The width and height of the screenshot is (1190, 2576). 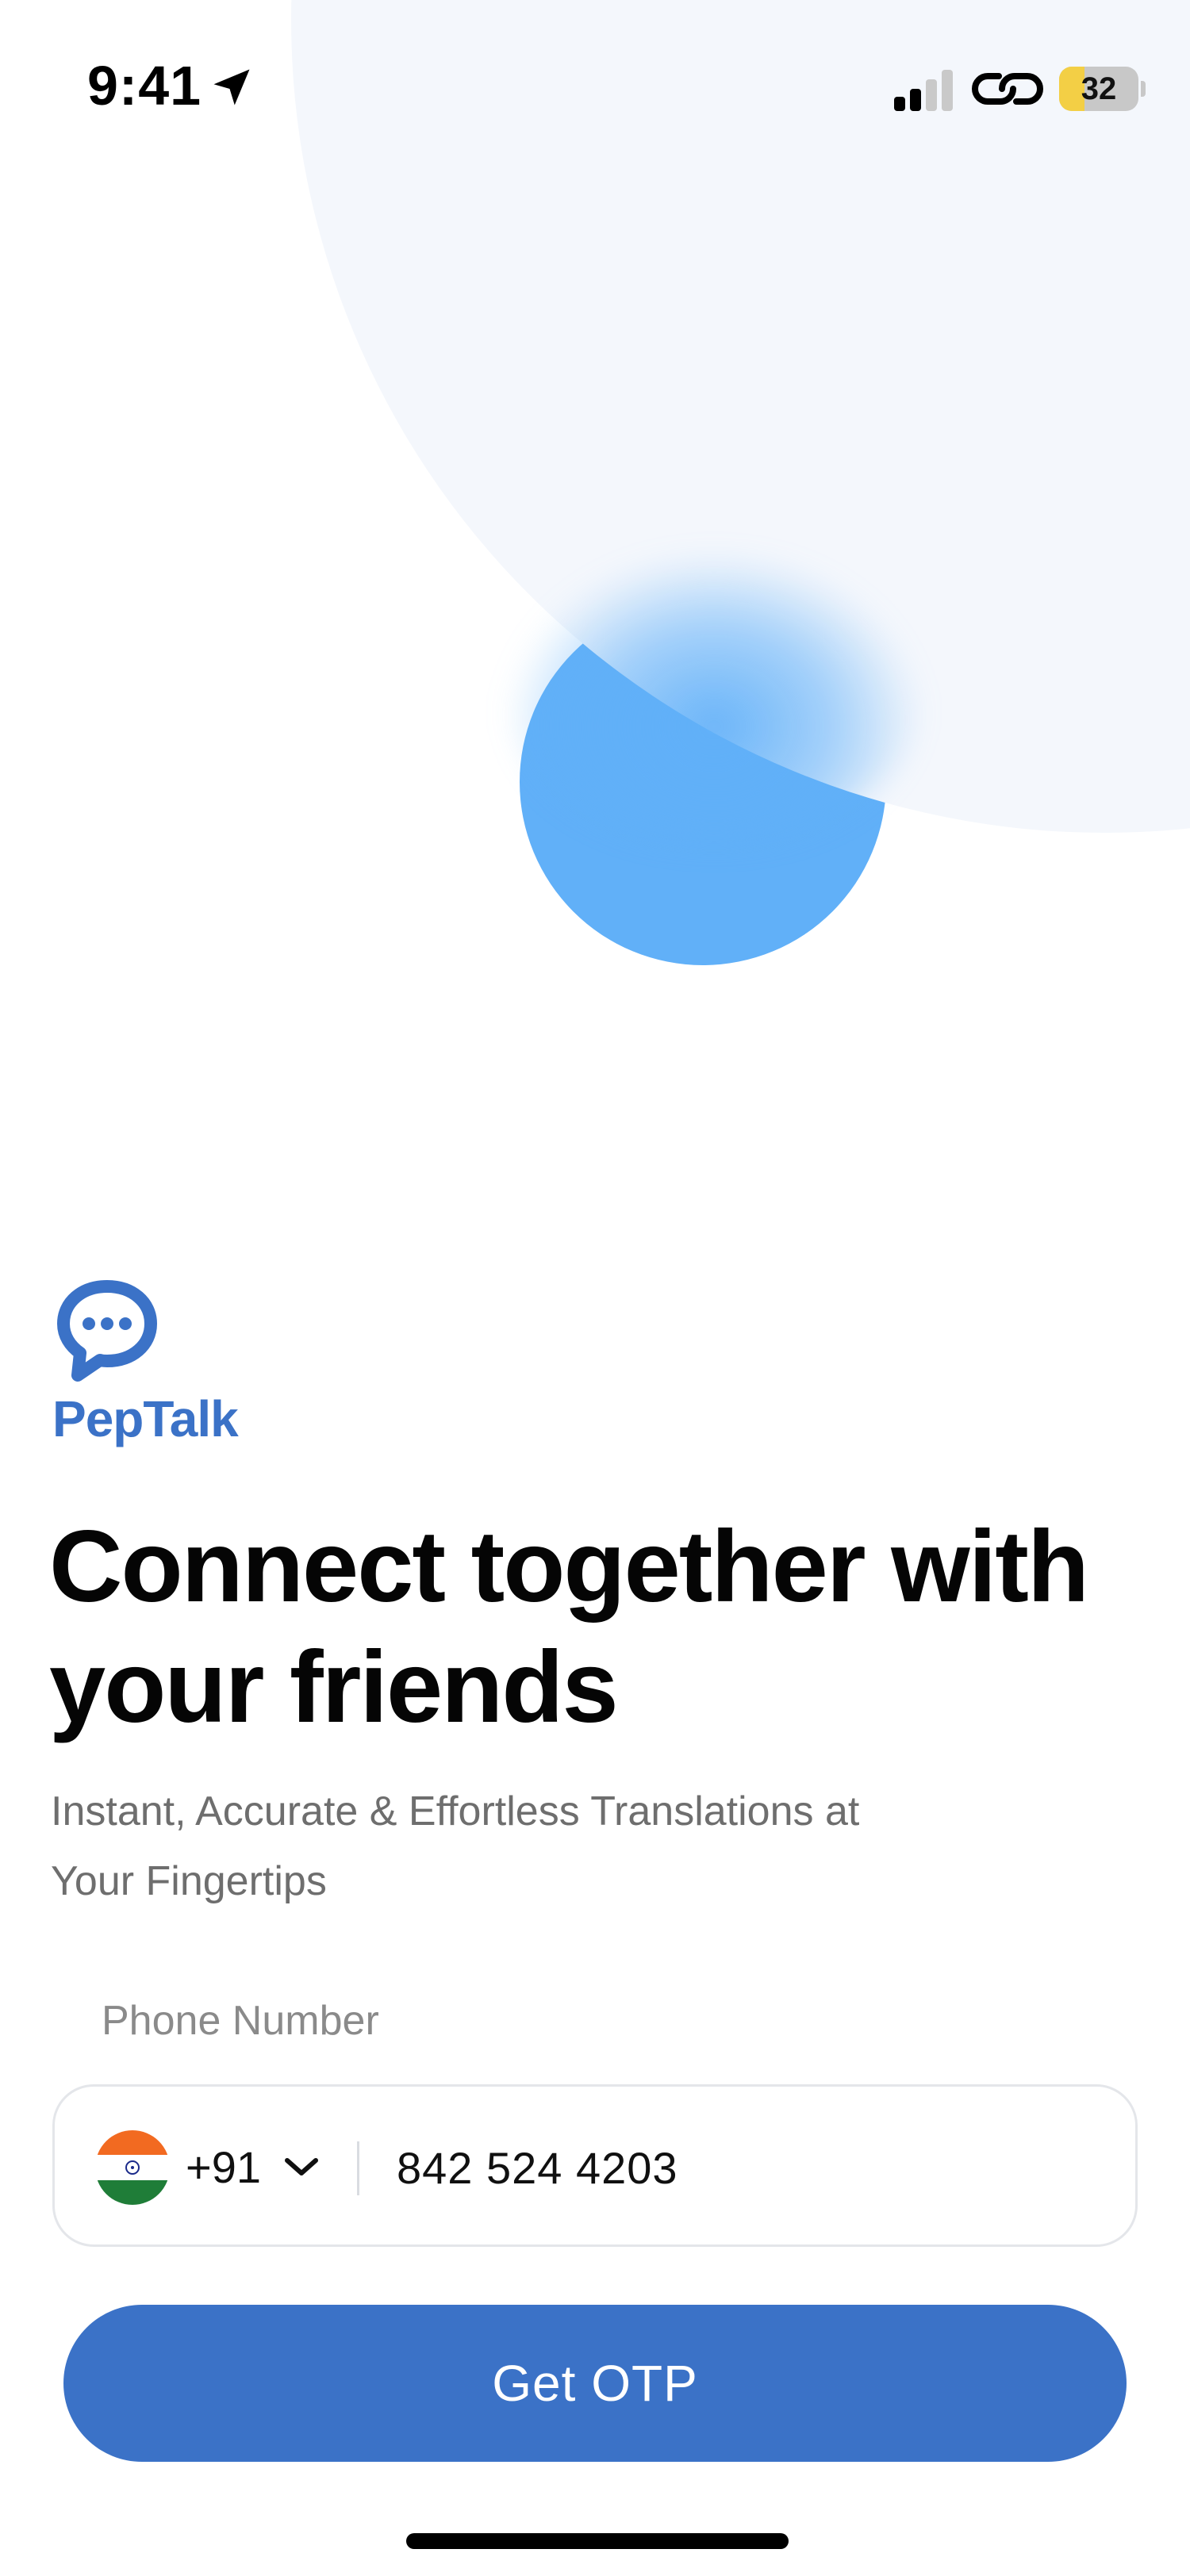 I want to click on battery-tip, so click(x=1143, y=89).